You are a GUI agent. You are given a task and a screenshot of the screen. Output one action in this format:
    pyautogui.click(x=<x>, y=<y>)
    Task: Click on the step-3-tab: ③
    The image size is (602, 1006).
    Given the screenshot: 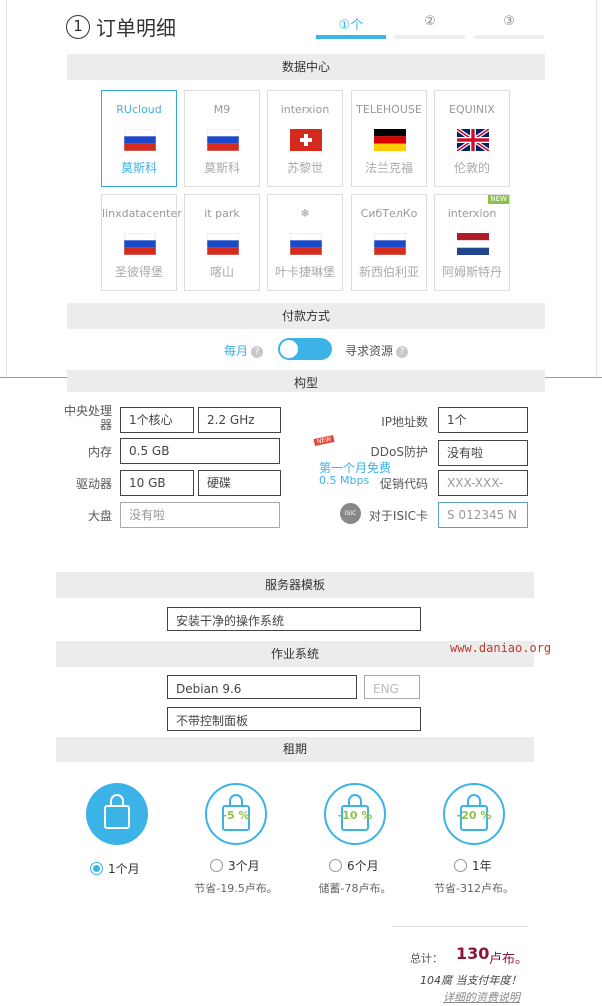 What is the action you would take?
    pyautogui.click(x=509, y=26)
    